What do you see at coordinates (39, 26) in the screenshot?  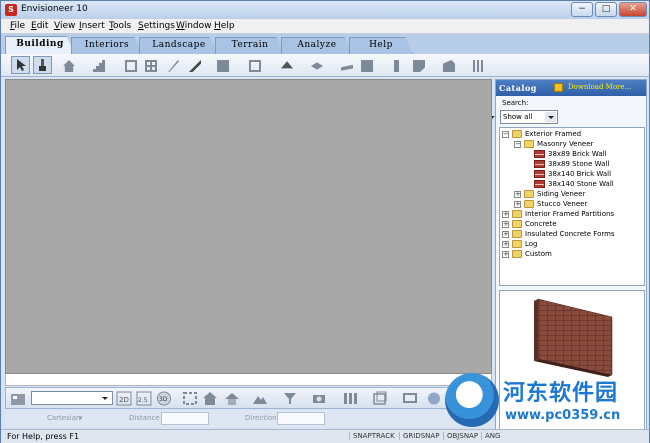 I see `menu-edit: Edit` at bounding box center [39, 26].